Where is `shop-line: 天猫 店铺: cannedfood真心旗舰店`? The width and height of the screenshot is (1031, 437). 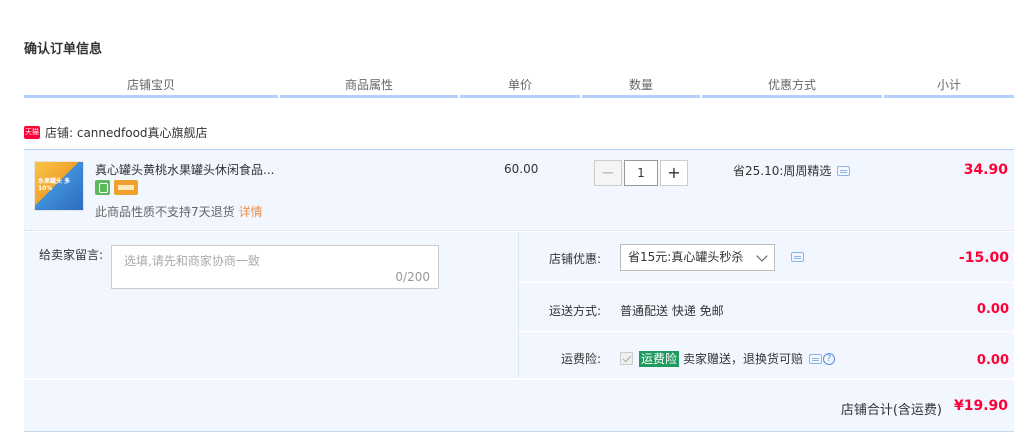
shop-line: 天猫 店铺: cannedfood真心旗舰店 is located at coordinates (116, 132).